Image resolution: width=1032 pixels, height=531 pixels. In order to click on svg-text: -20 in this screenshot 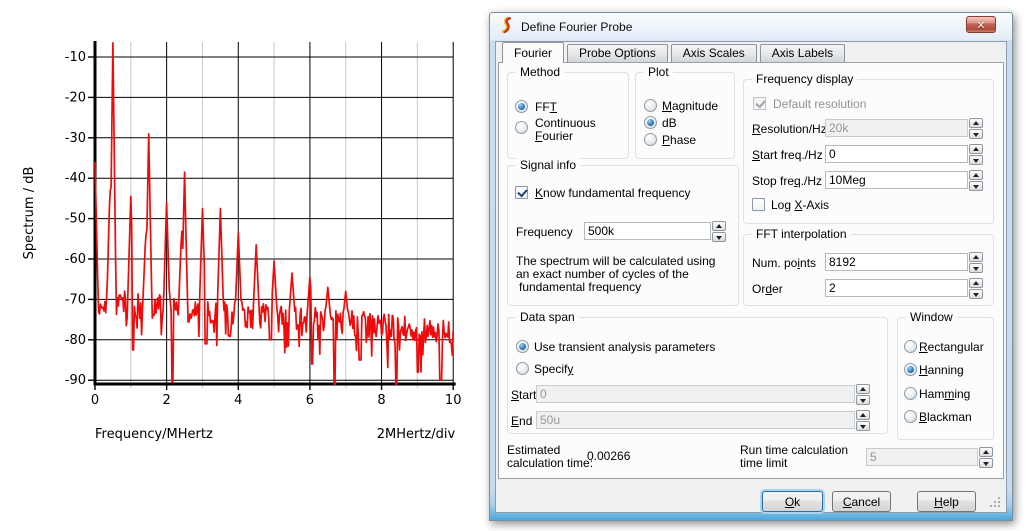, I will do `click(75, 97)`.